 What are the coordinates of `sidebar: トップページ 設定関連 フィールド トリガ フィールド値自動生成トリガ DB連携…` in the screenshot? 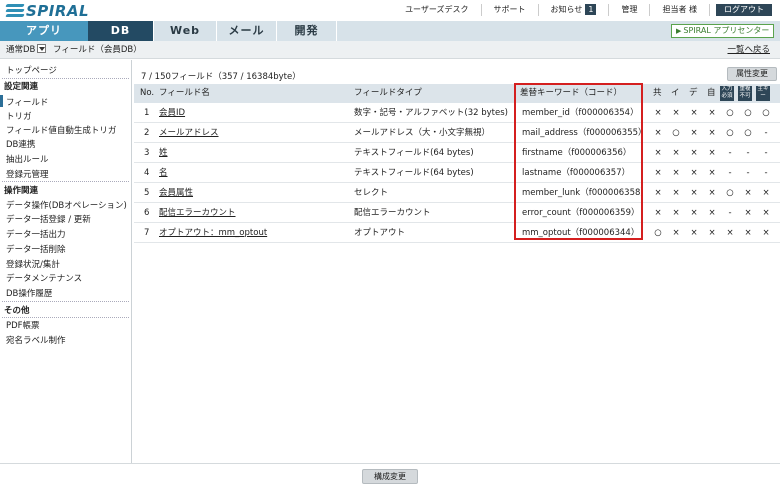 It's located at (66, 261).